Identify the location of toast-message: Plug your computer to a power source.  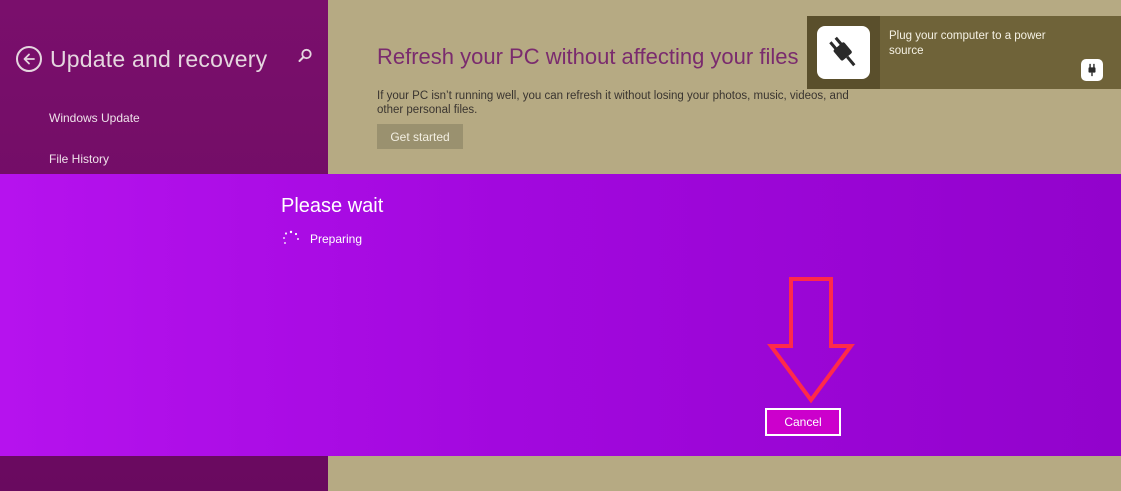
(967, 43).